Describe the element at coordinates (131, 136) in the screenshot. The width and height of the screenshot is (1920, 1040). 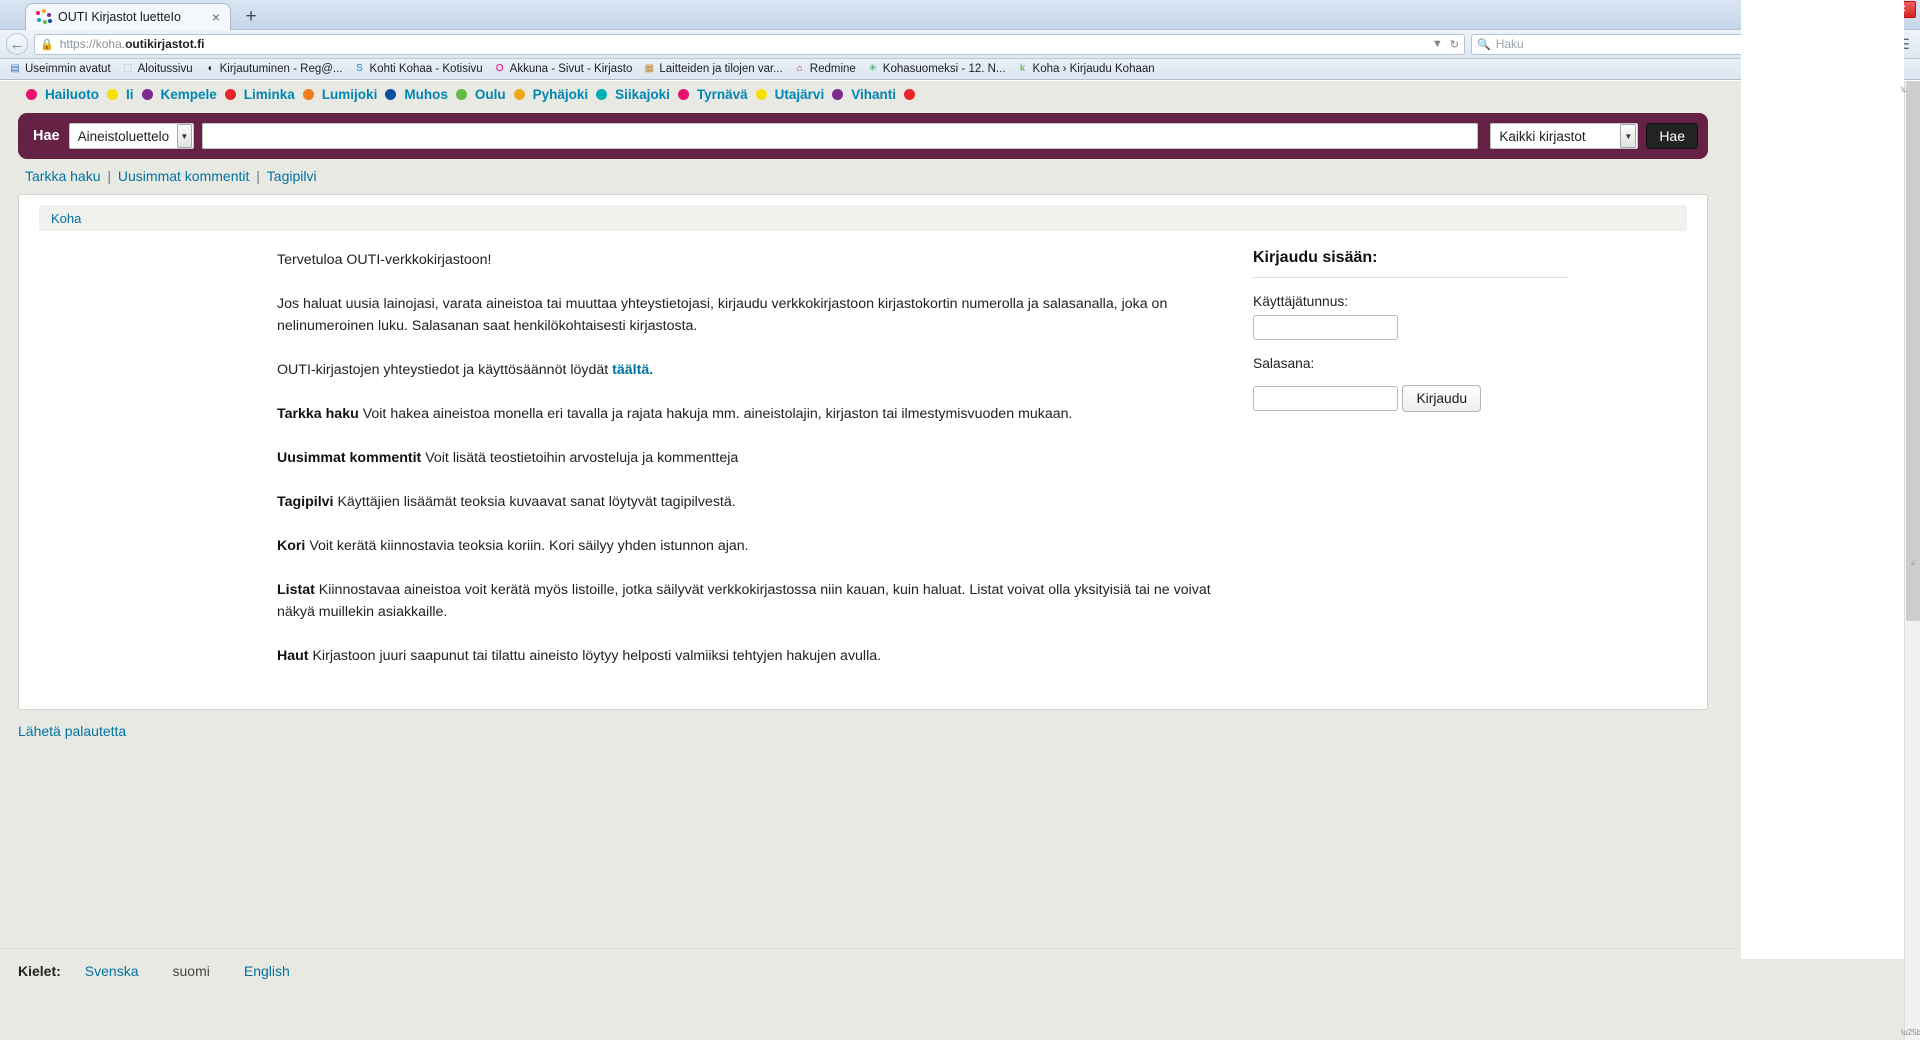
I see `search-type-select: Aineistoluettelo ▼` at that location.